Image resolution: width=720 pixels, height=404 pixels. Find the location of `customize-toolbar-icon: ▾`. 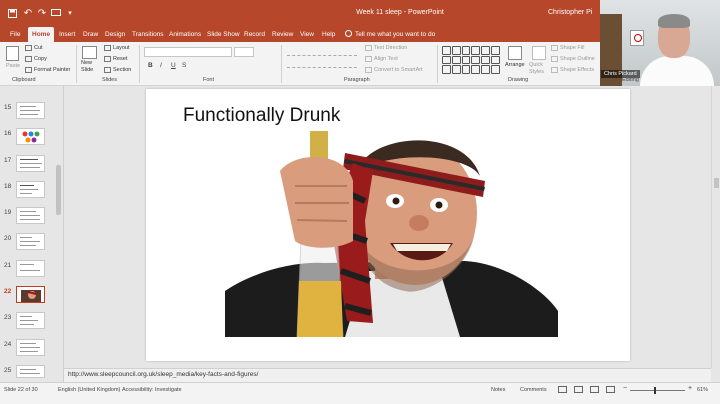

customize-toolbar-icon: ▾ is located at coordinates (70, 13).